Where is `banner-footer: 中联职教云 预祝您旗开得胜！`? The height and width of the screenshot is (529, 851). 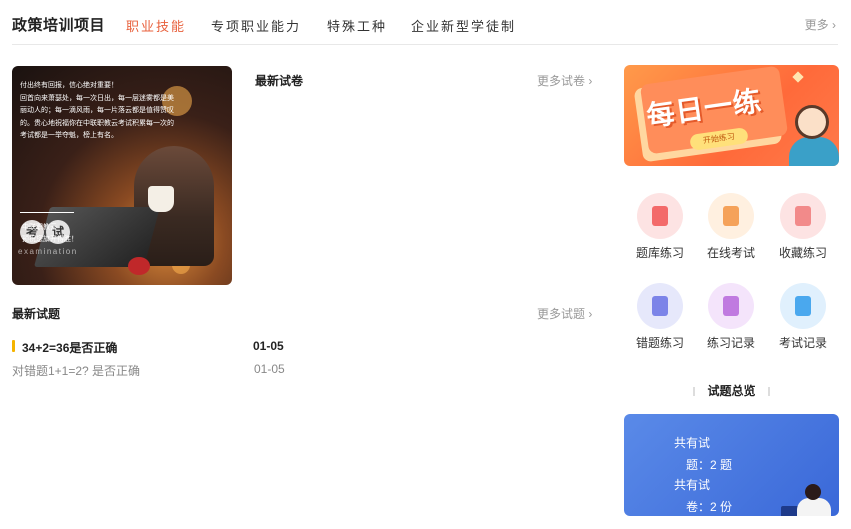 banner-footer: 中联职教云 预祝您旗开得胜！ is located at coordinates (50, 234).